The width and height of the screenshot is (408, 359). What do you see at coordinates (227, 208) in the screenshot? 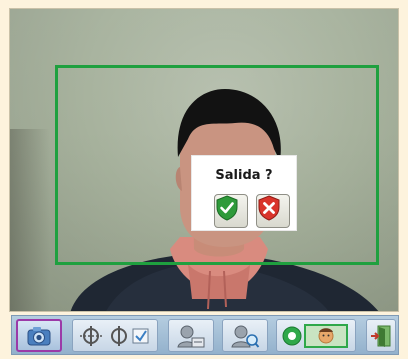
I see `check-shield-icon` at bounding box center [227, 208].